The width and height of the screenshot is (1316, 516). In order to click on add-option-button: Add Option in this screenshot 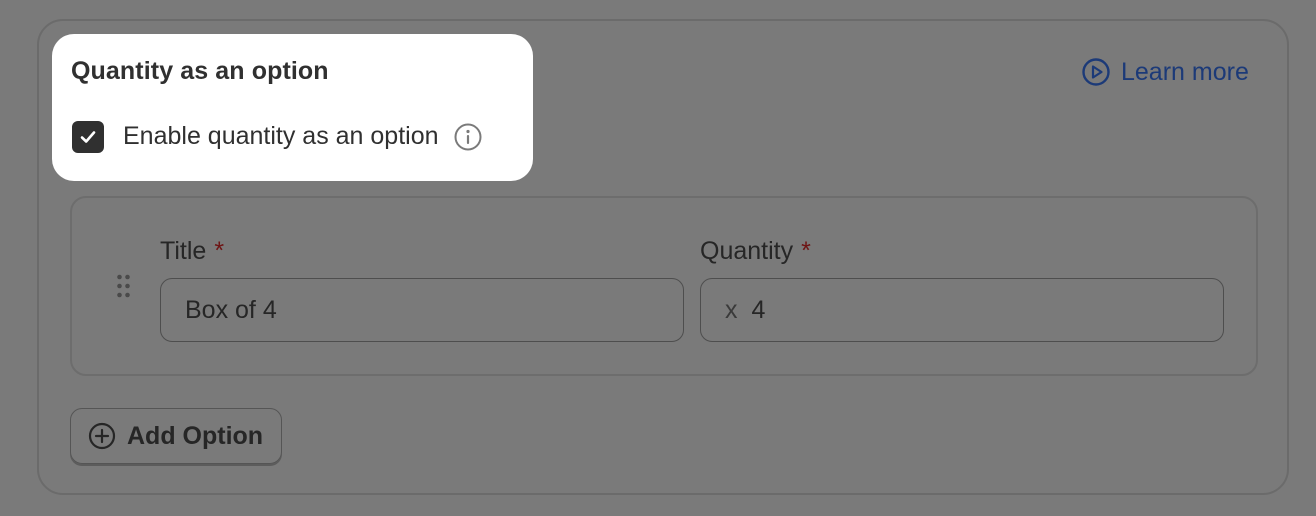, I will do `click(176, 436)`.